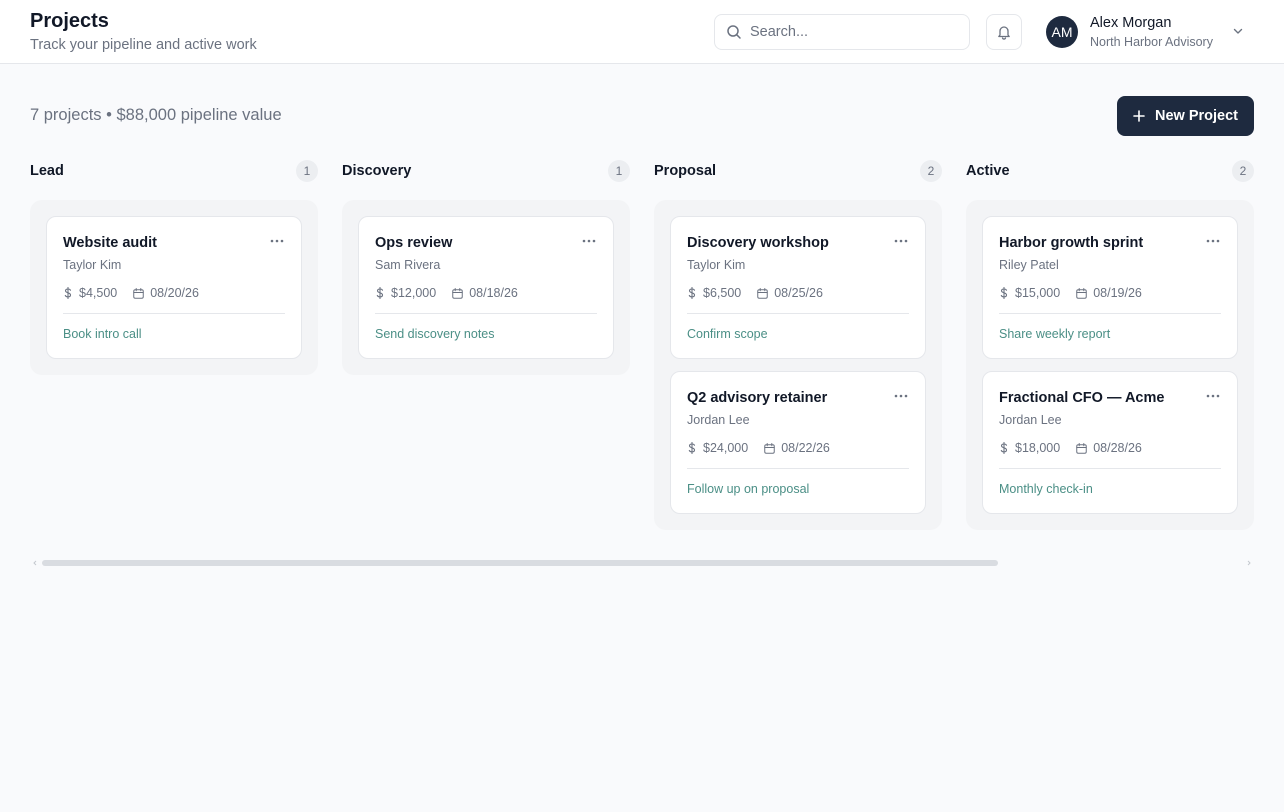 The width and height of the screenshot is (1284, 812). I want to click on search-box, so click(842, 32).